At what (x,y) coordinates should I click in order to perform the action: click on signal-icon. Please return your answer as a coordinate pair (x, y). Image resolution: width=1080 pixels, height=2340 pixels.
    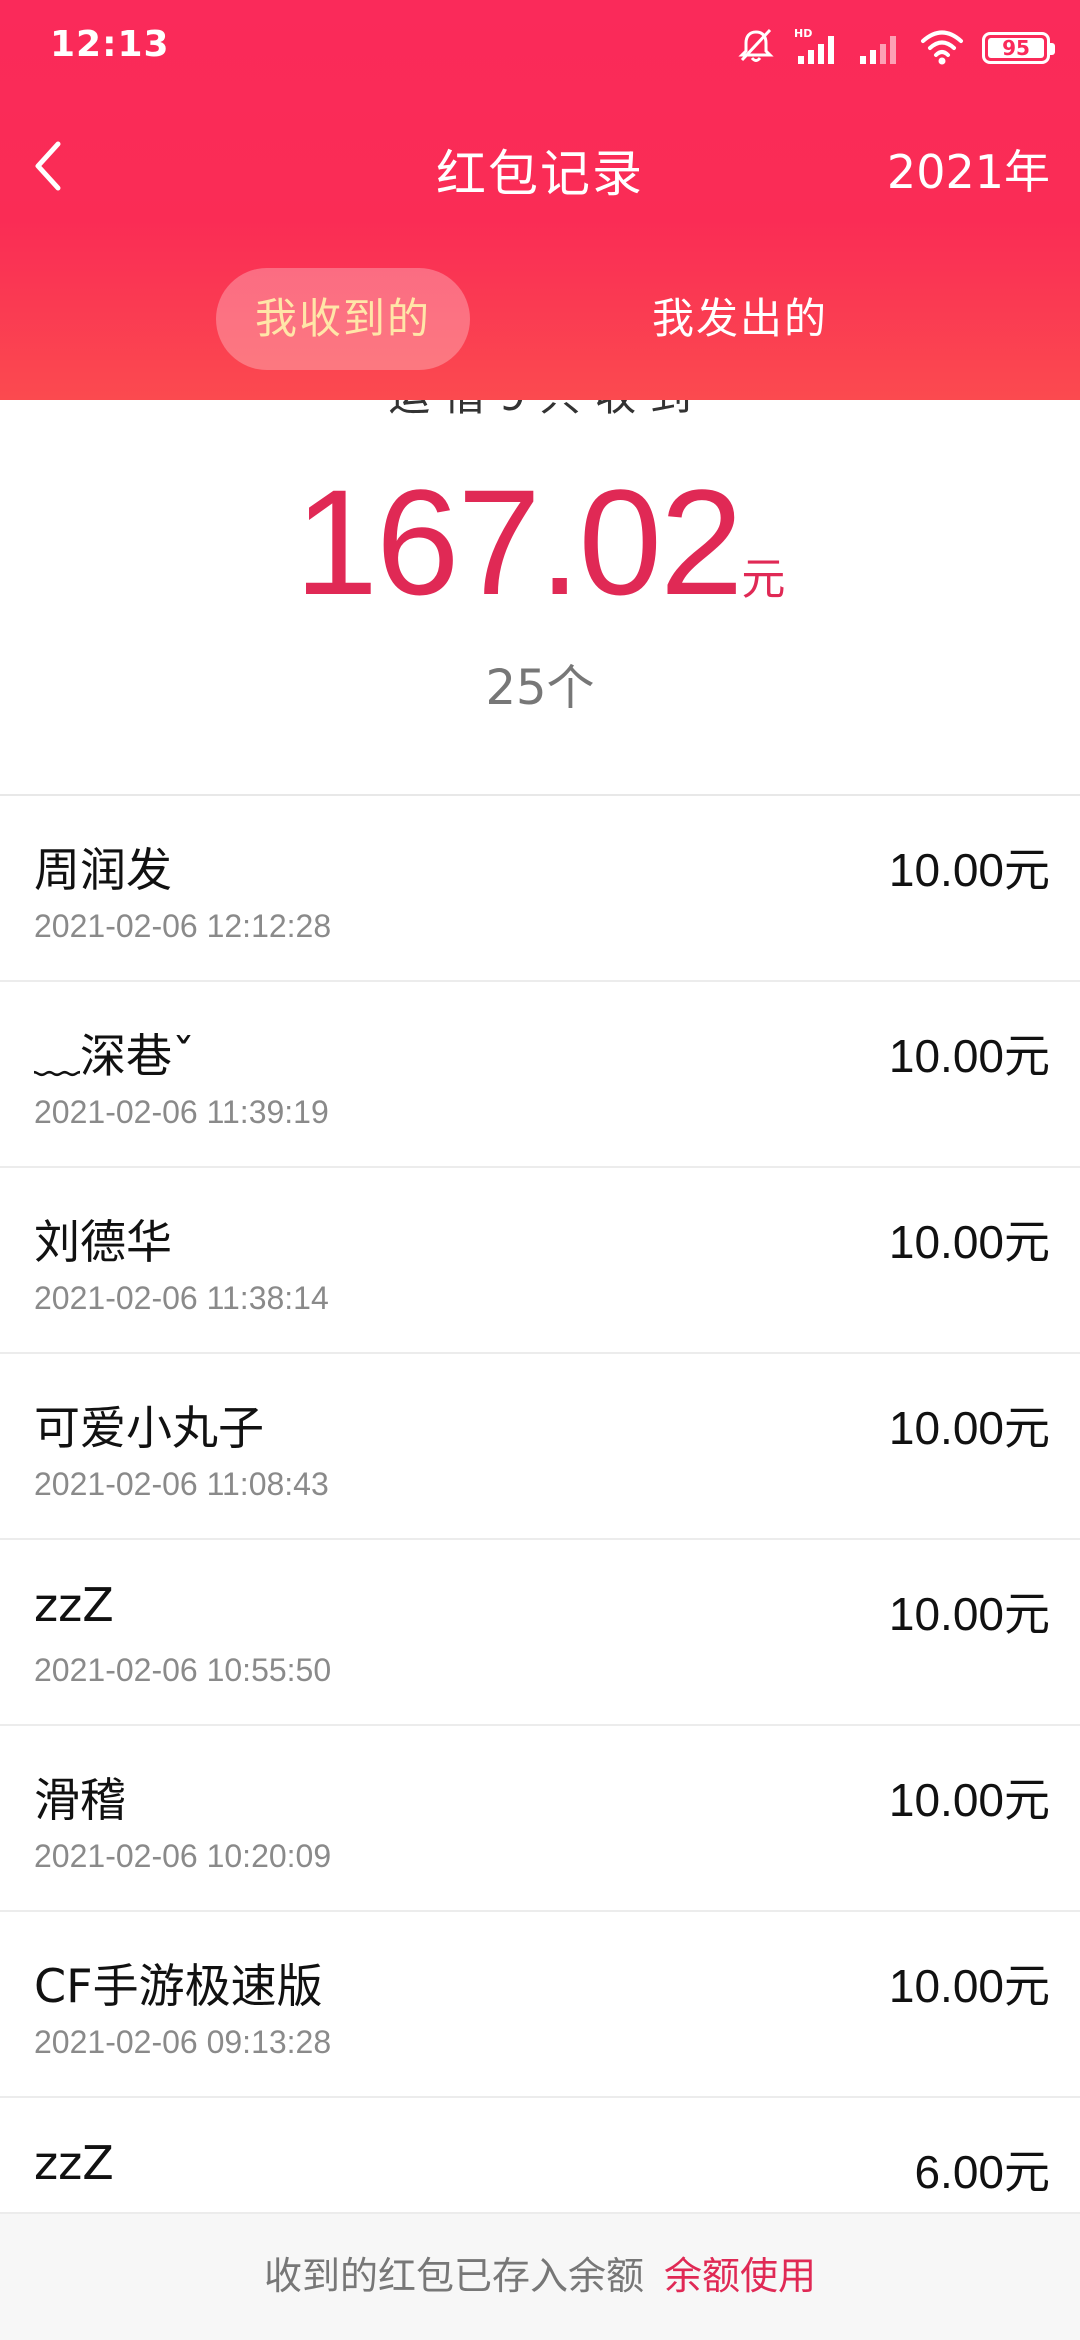
    Looking at the image, I should click on (880, 48).